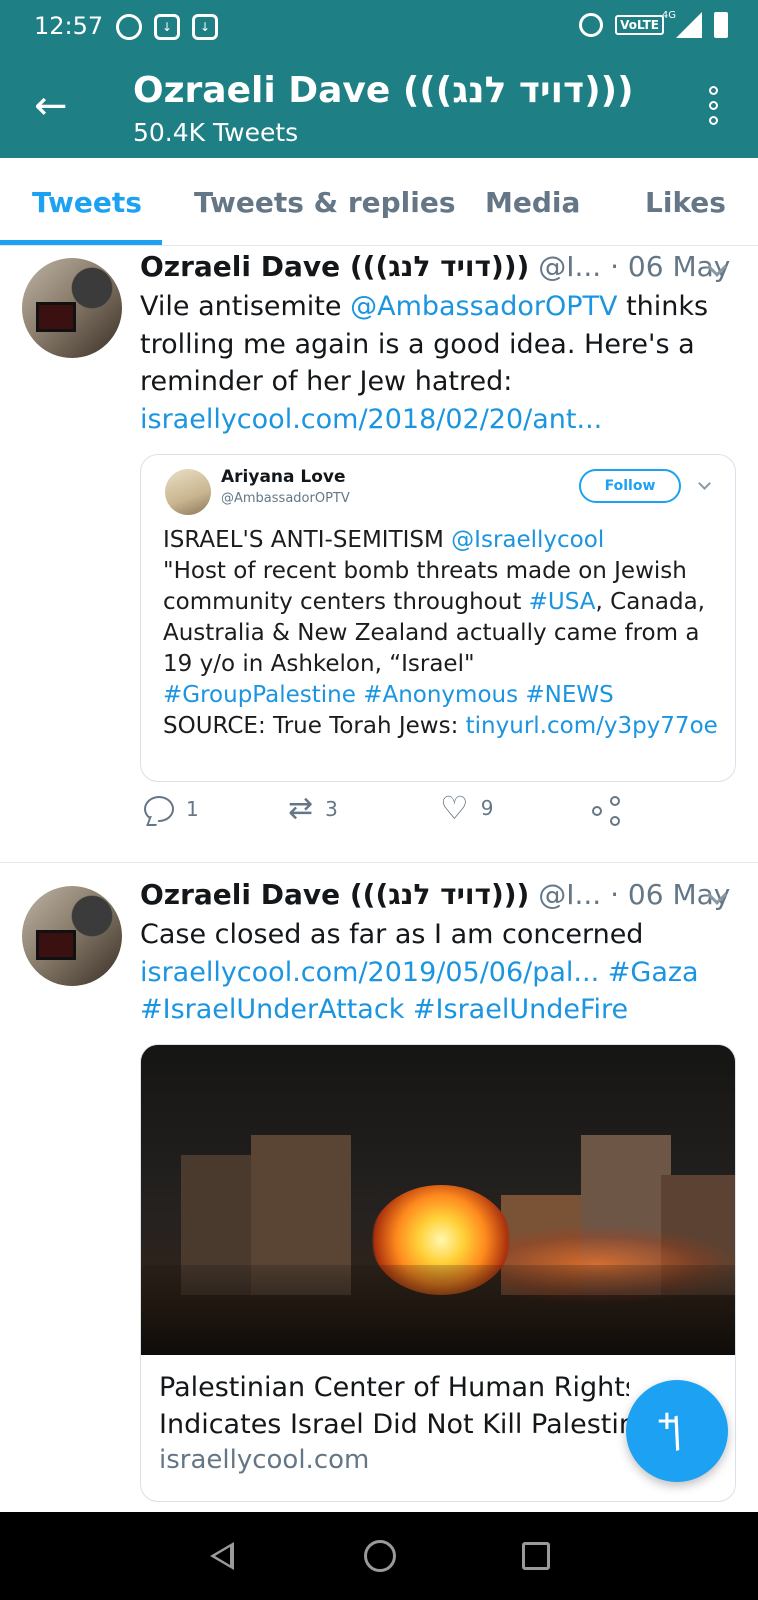 Image resolution: width=758 pixels, height=1600 pixels. What do you see at coordinates (159, 809) in the screenshot?
I see `reply-icon` at bounding box center [159, 809].